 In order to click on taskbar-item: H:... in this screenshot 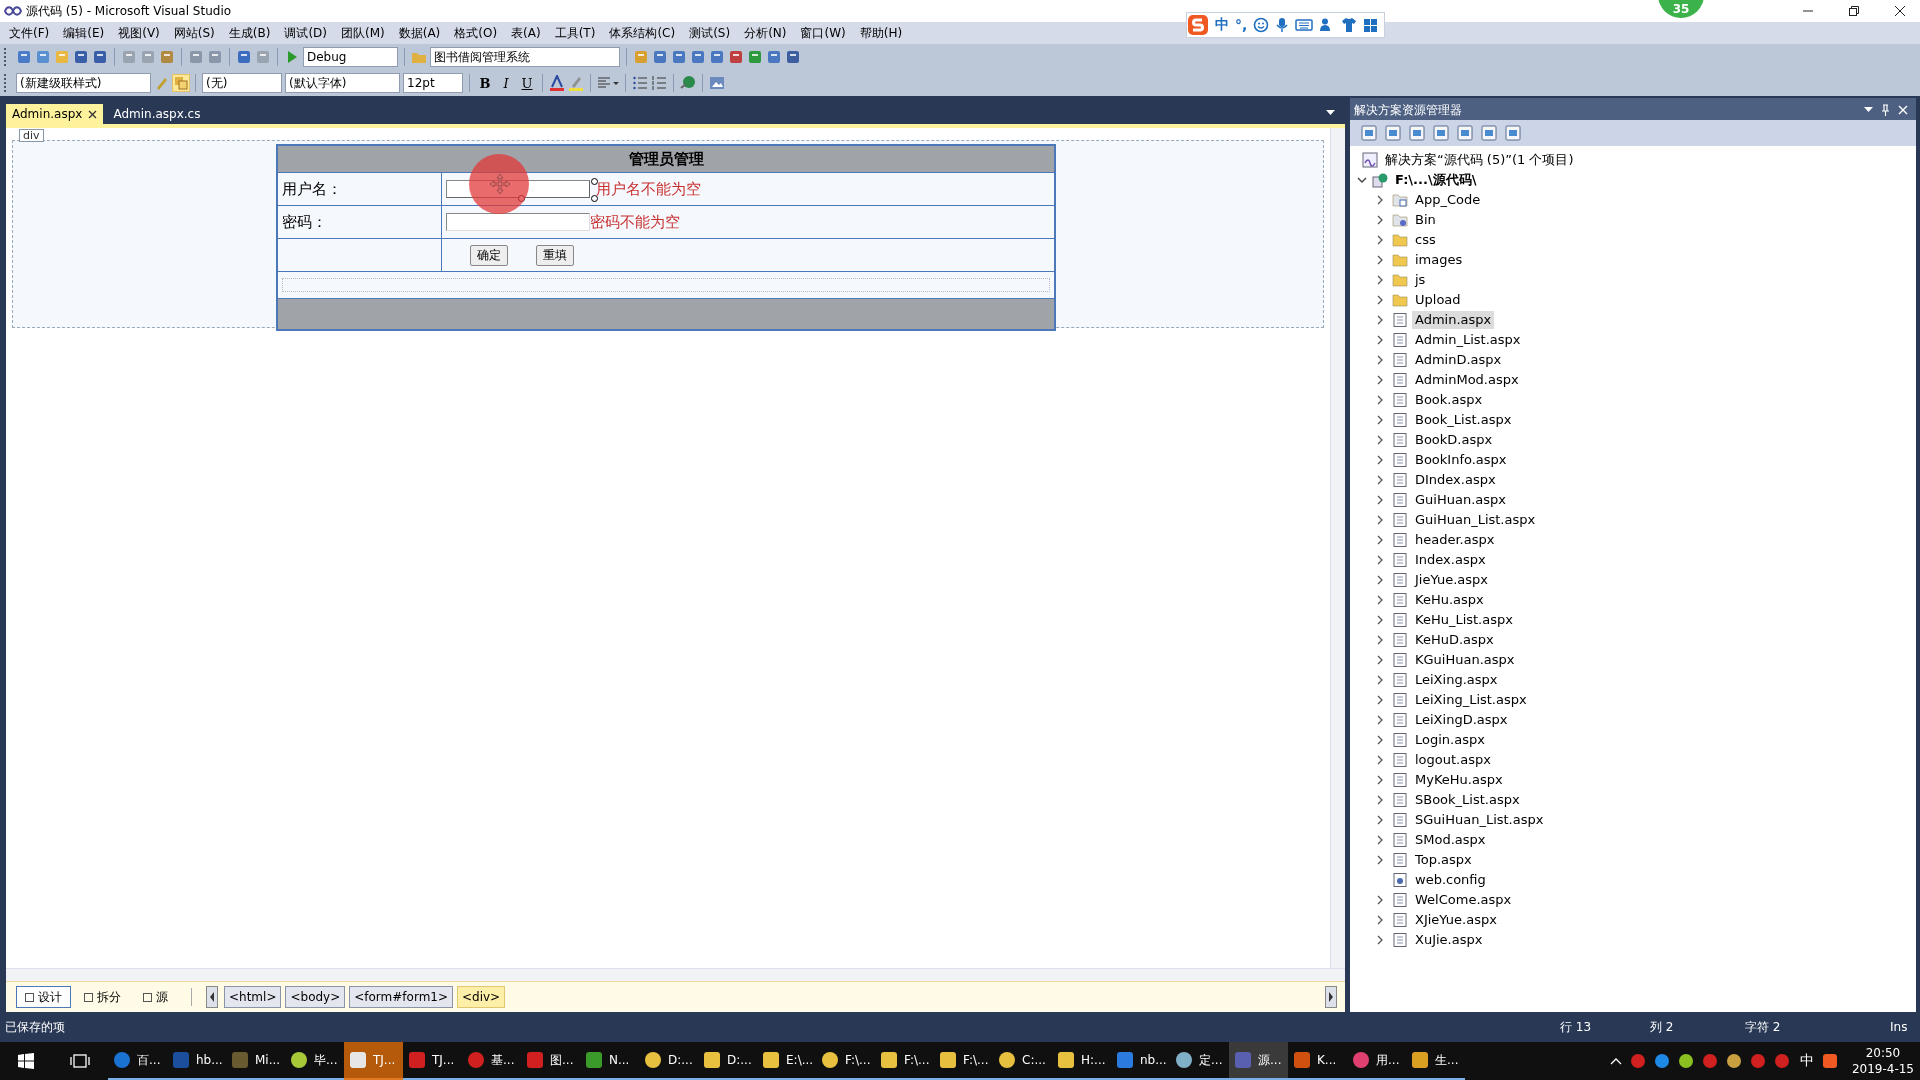, I will do `click(1081, 1061)`.